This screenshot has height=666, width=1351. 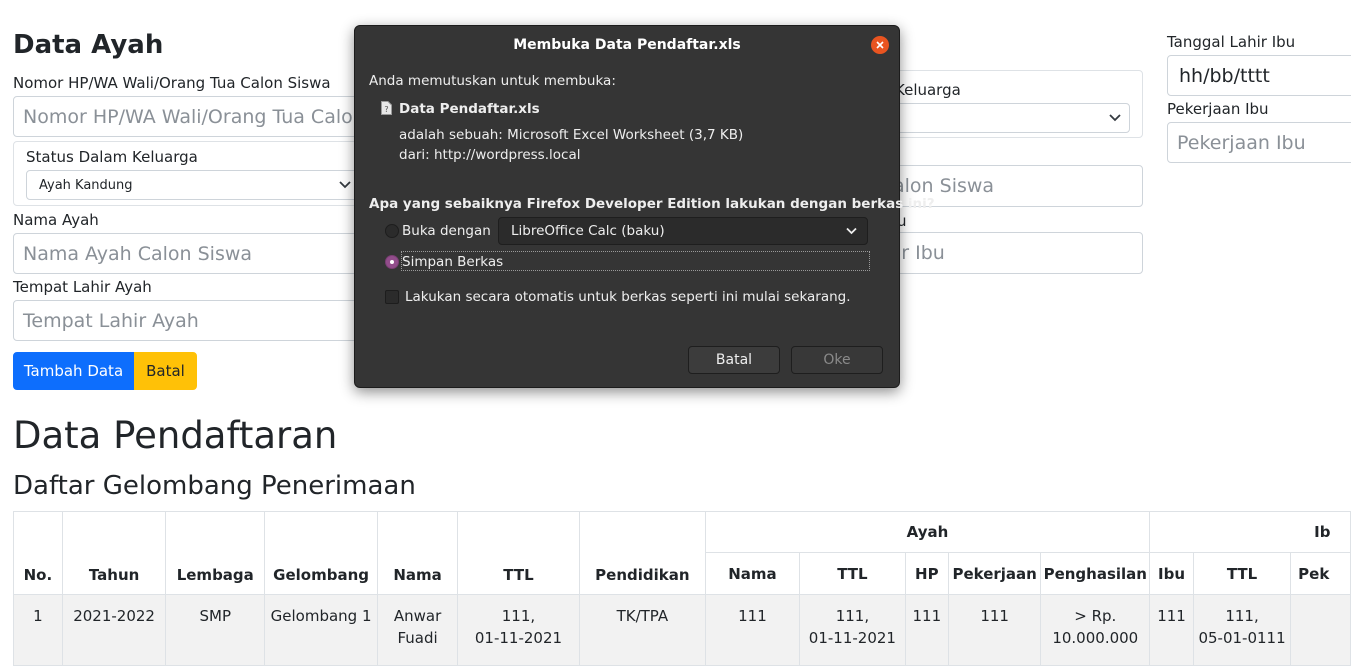 I want to click on col-header: Ibu, so click(x=1171, y=573).